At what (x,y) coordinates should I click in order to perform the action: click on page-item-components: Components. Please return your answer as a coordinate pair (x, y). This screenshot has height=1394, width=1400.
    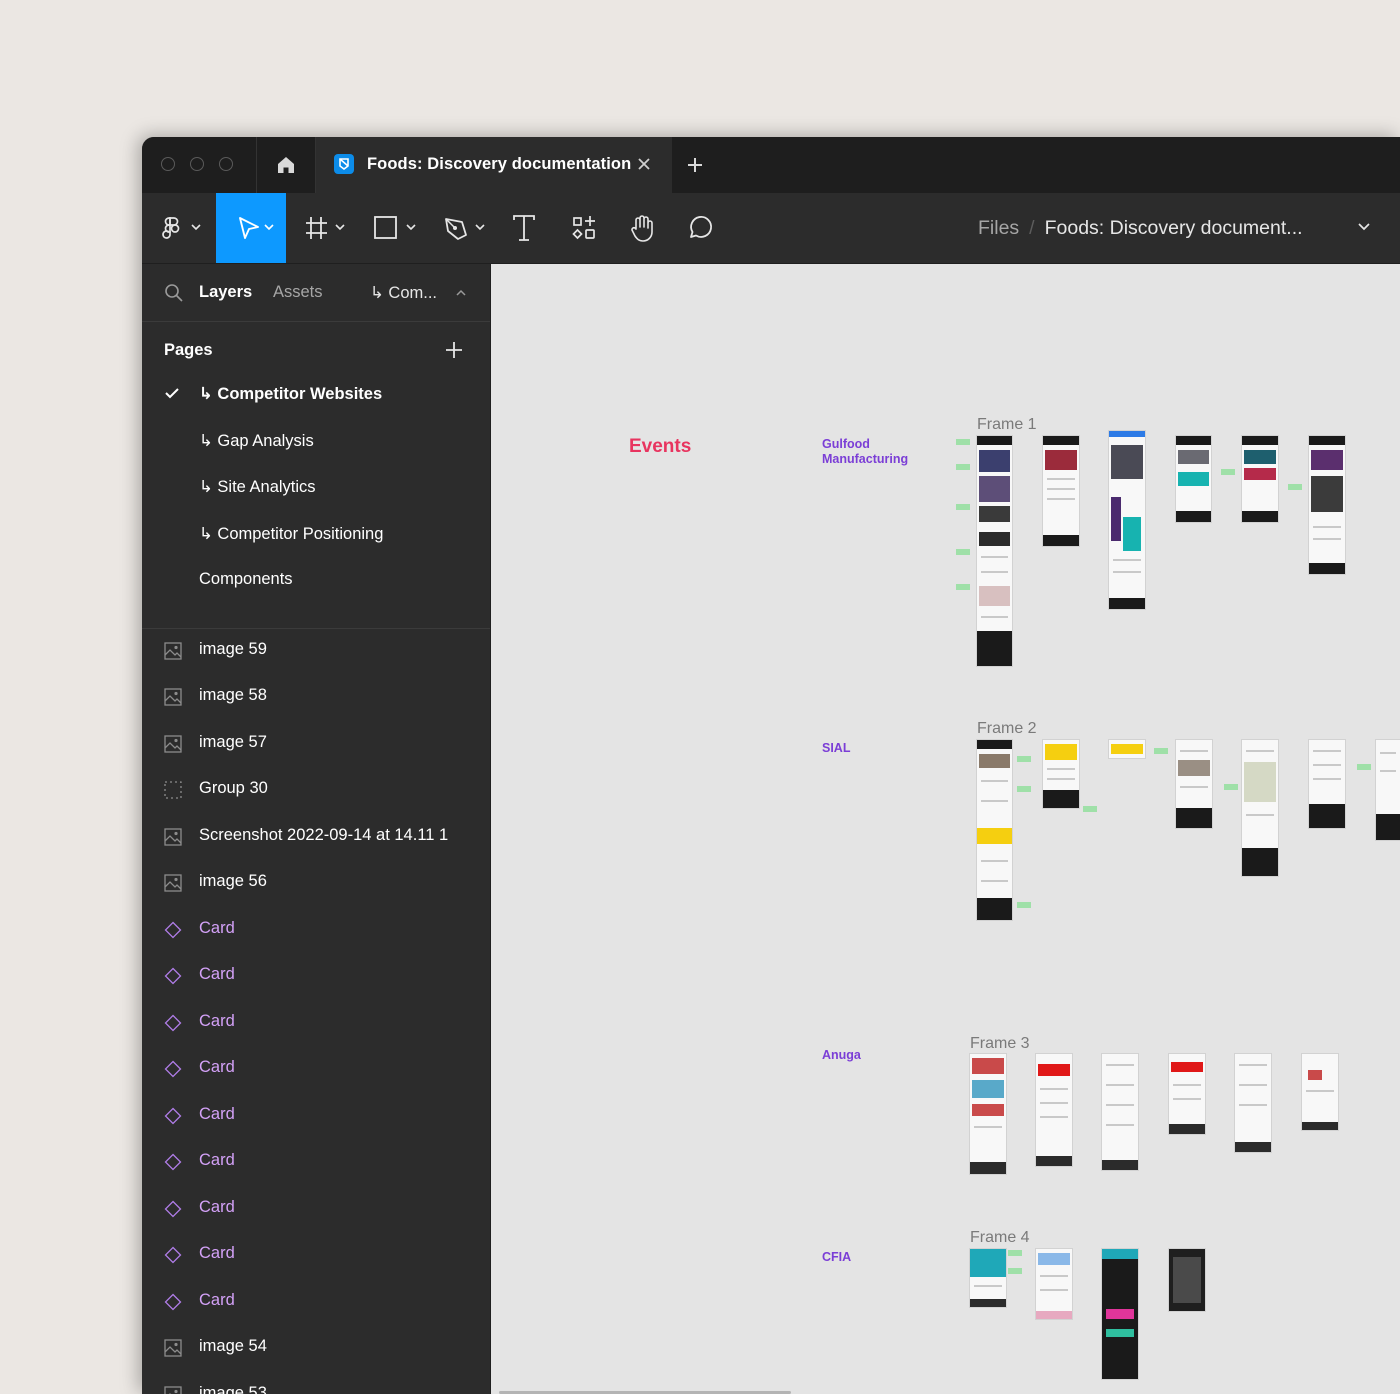
    Looking at the image, I should click on (316, 581).